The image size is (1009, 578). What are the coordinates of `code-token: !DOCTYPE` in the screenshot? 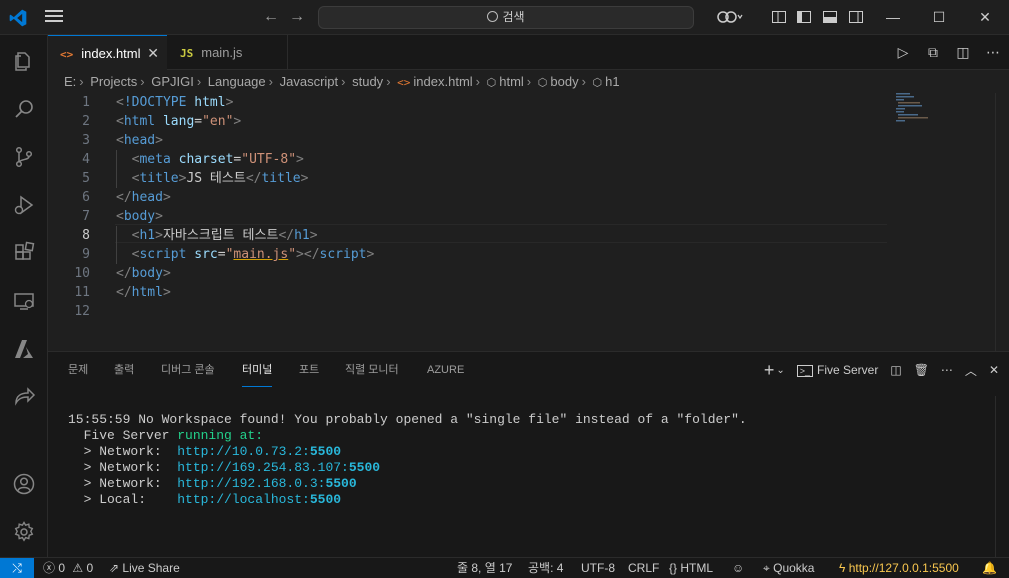 It's located at (159, 102).